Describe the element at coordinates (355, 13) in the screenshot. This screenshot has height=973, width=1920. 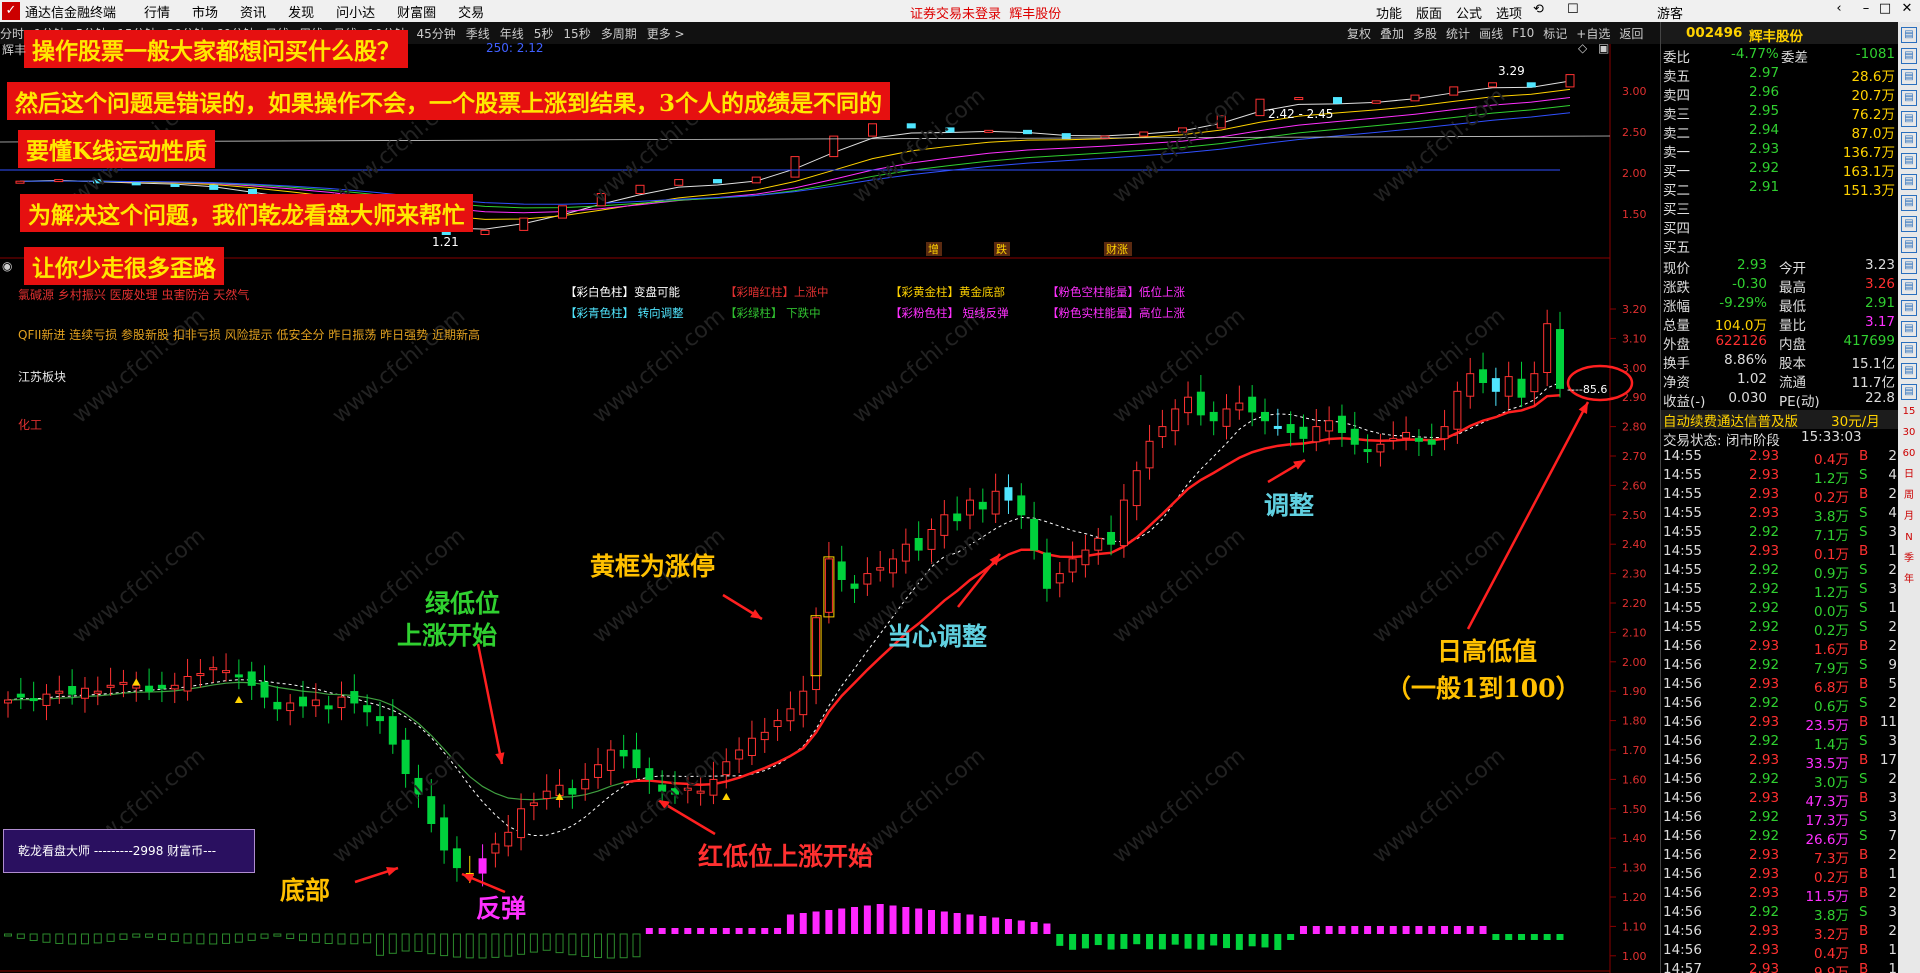
I see `menu-item: 问小达` at that location.